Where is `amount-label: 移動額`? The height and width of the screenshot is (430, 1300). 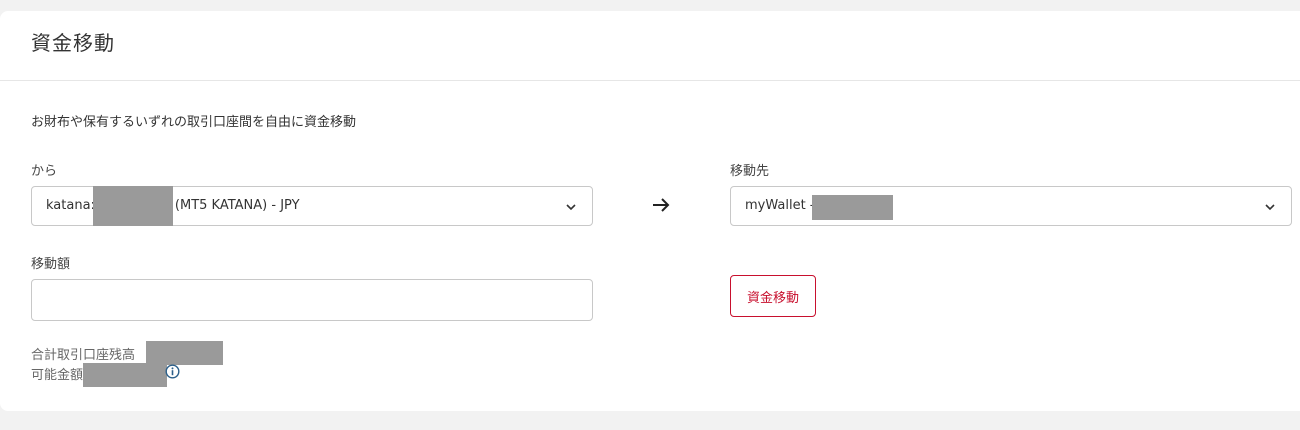
amount-label: 移動額 is located at coordinates (51, 264).